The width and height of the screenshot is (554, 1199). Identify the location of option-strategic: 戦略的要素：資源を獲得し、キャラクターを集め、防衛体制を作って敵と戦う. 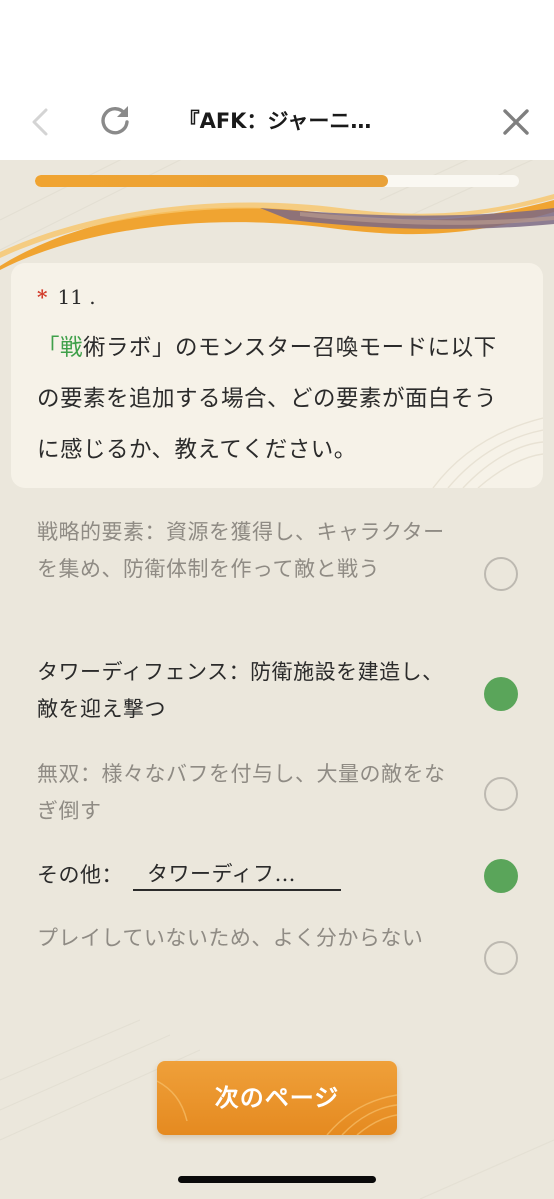
(277, 570).